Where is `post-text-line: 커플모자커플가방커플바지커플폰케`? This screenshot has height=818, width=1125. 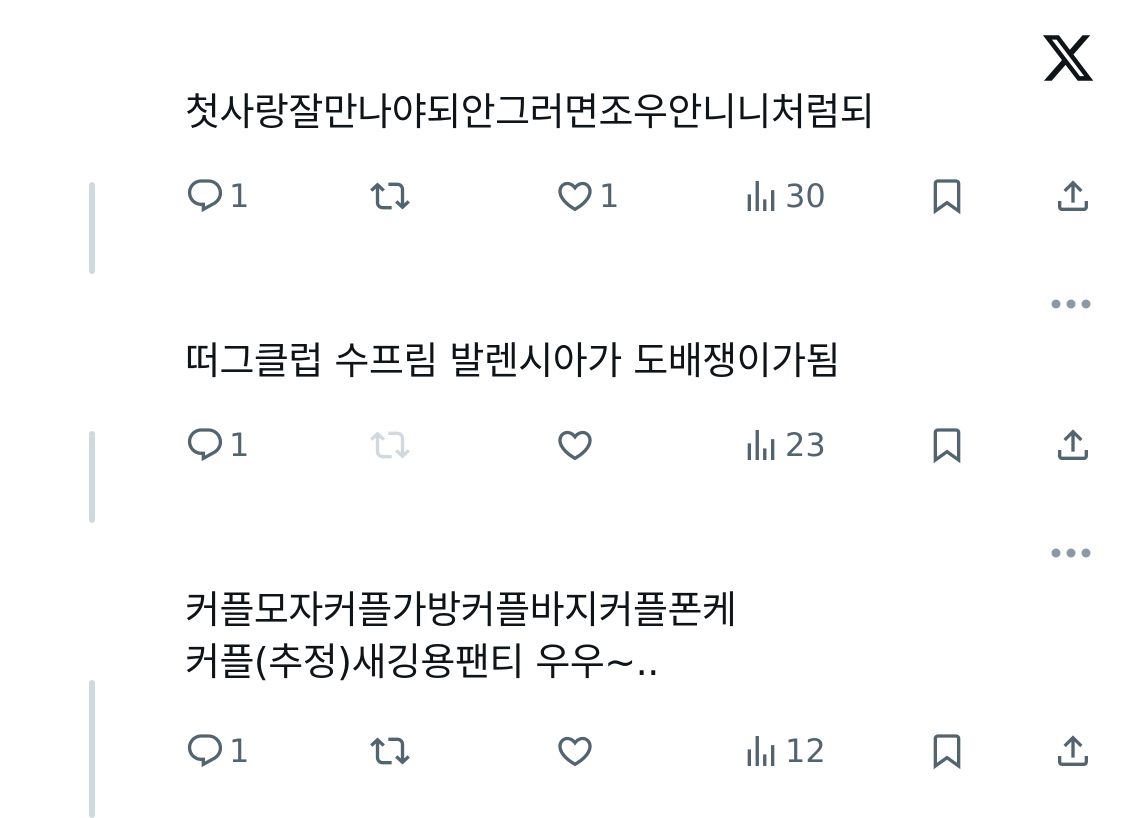 post-text-line: 커플모자커플가방커플바지커플폰케 is located at coordinates (461, 610).